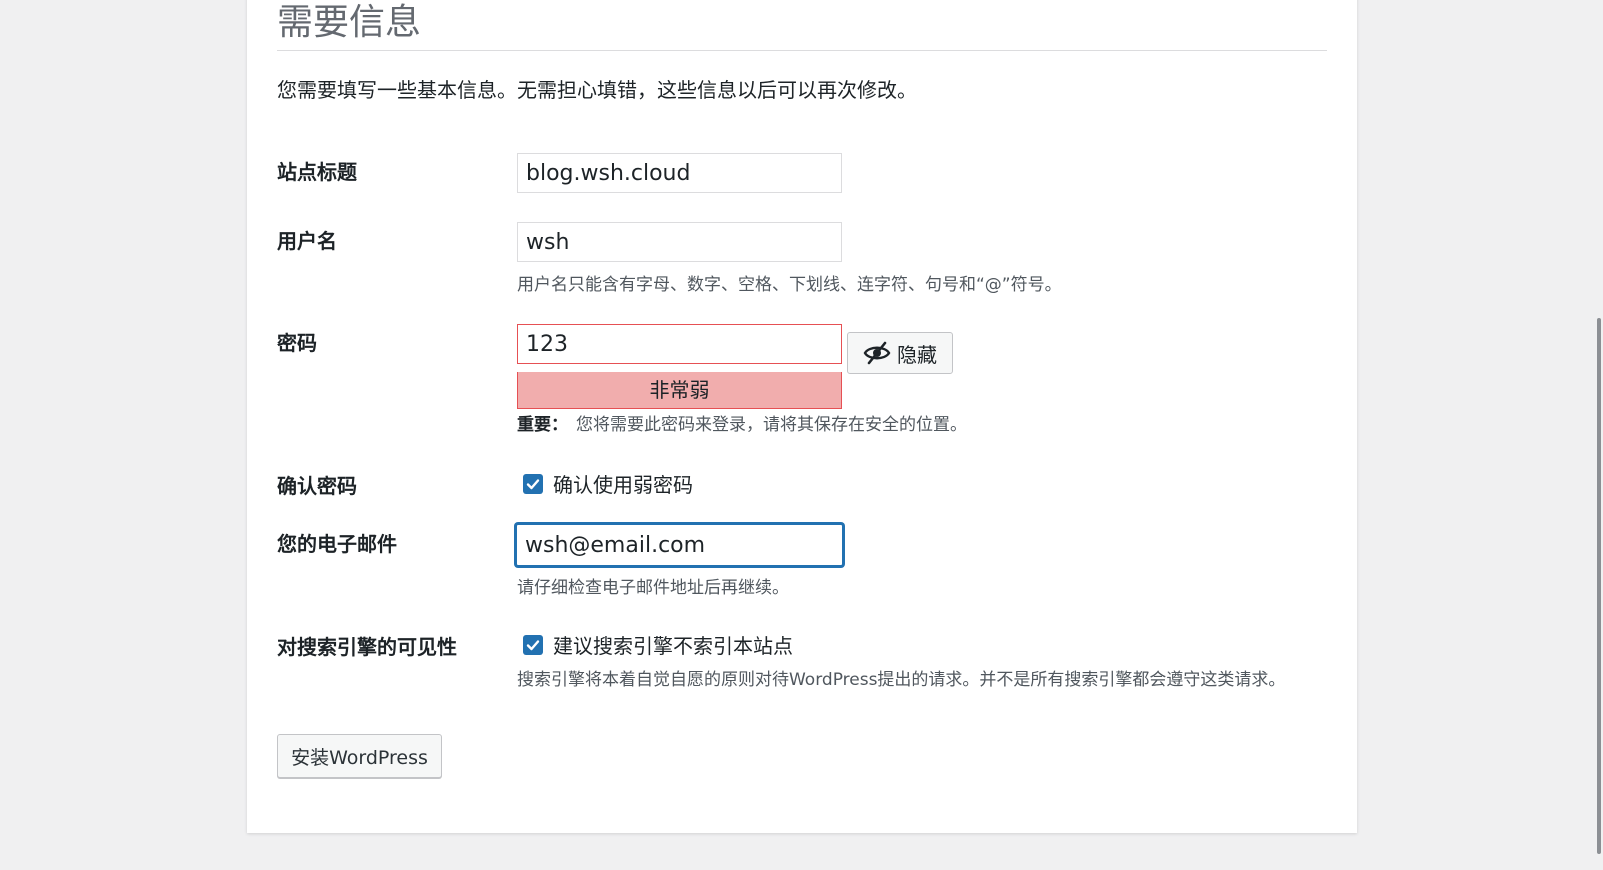 This screenshot has width=1603, height=870. Describe the element at coordinates (337, 544) in the screenshot. I see `email-label: 您的电子邮件` at that location.